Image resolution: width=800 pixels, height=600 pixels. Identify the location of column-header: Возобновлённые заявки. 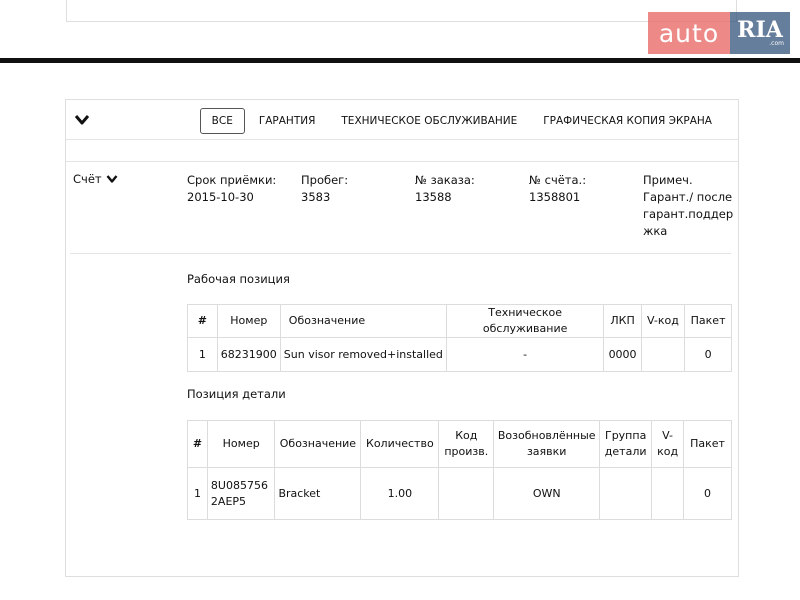
(547, 444).